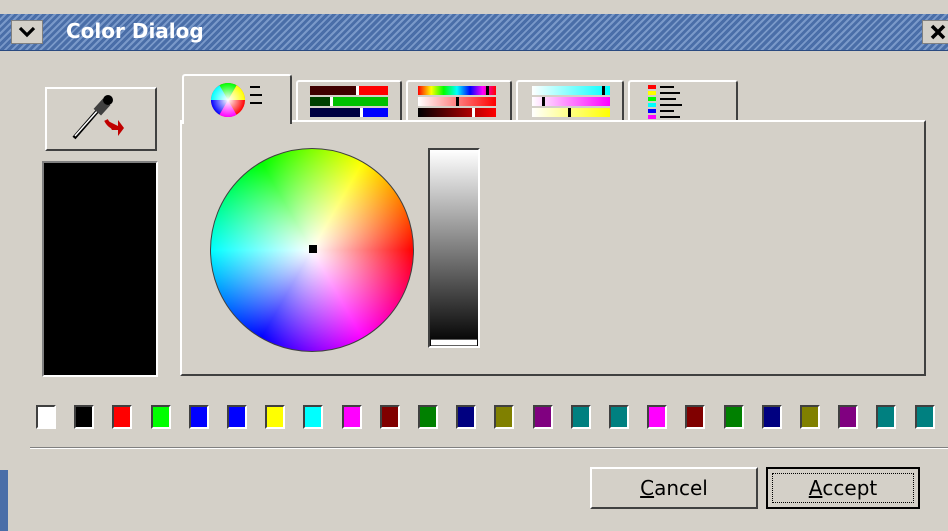 This screenshot has height=531, width=948. Describe the element at coordinates (474, 32) in the screenshot. I see `title-bar: Color Dialog` at that location.